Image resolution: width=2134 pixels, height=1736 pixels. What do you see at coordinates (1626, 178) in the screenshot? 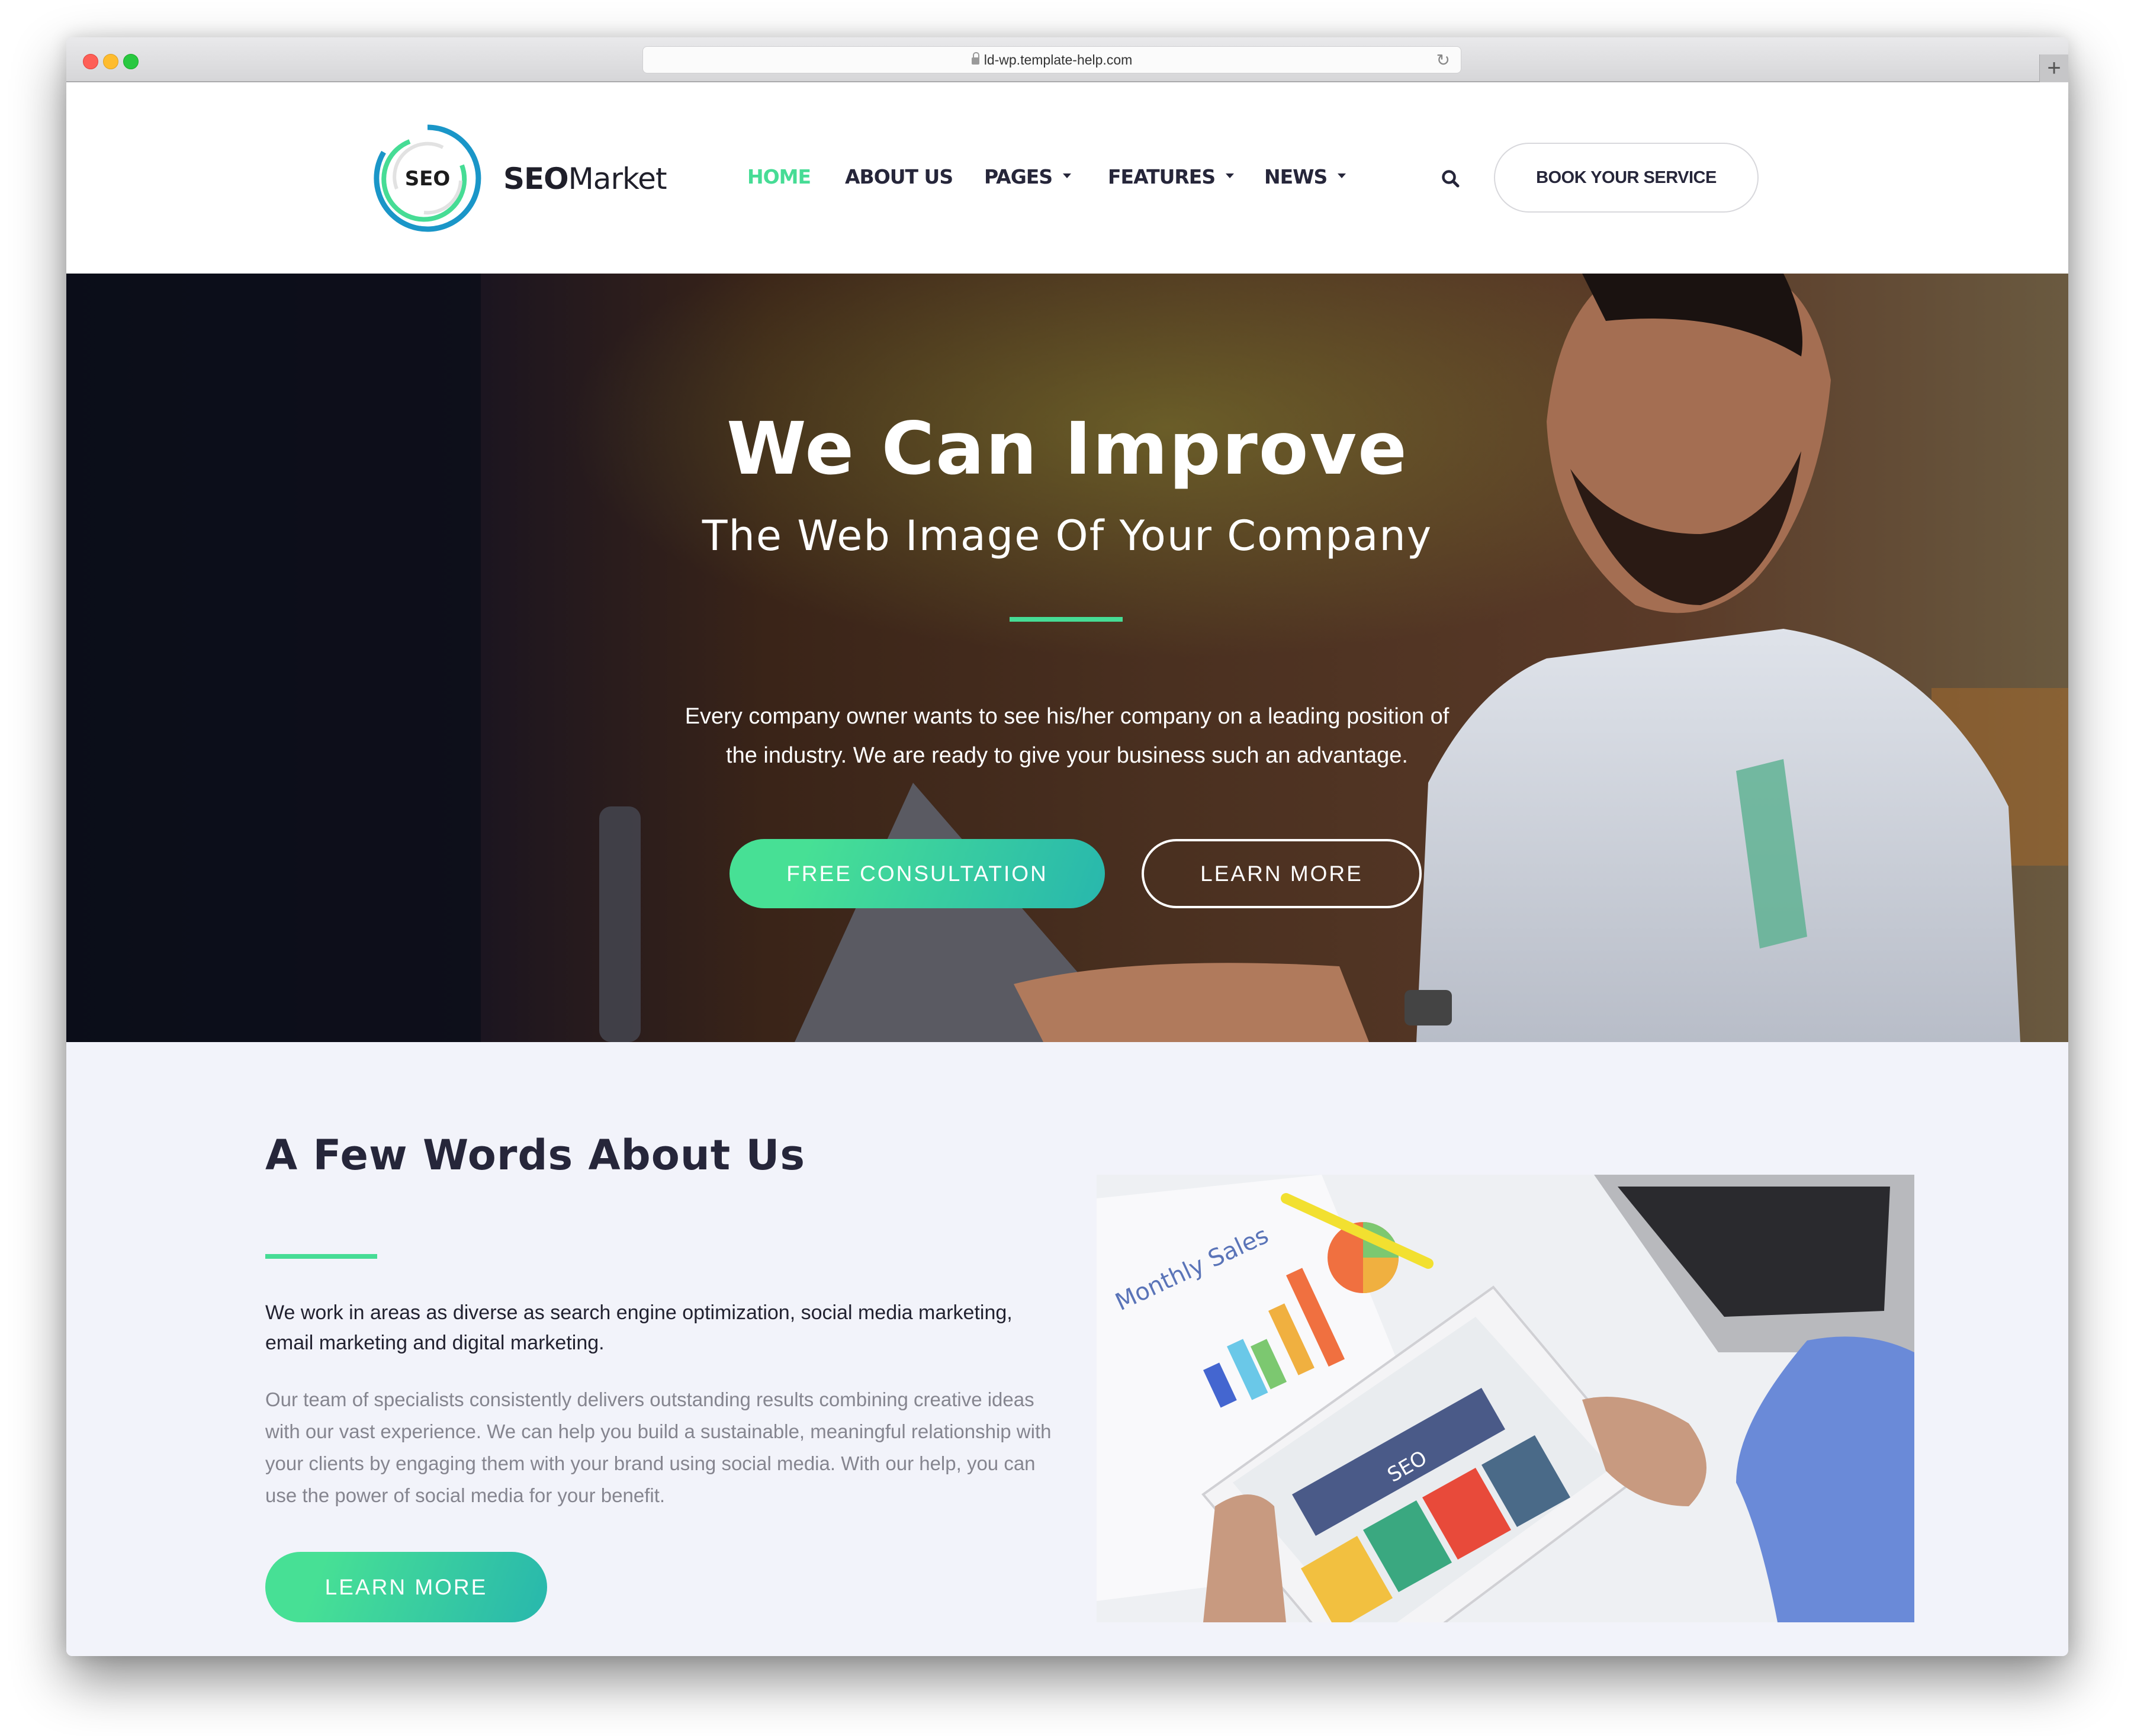
I see `book-service-button: BOOK YOUR SERVICE` at bounding box center [1626, 178].